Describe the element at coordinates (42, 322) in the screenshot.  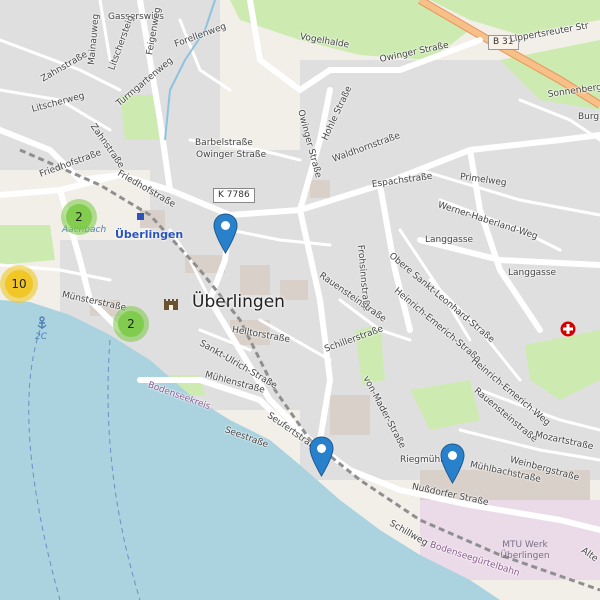
I see `anchor-icon` at that location.